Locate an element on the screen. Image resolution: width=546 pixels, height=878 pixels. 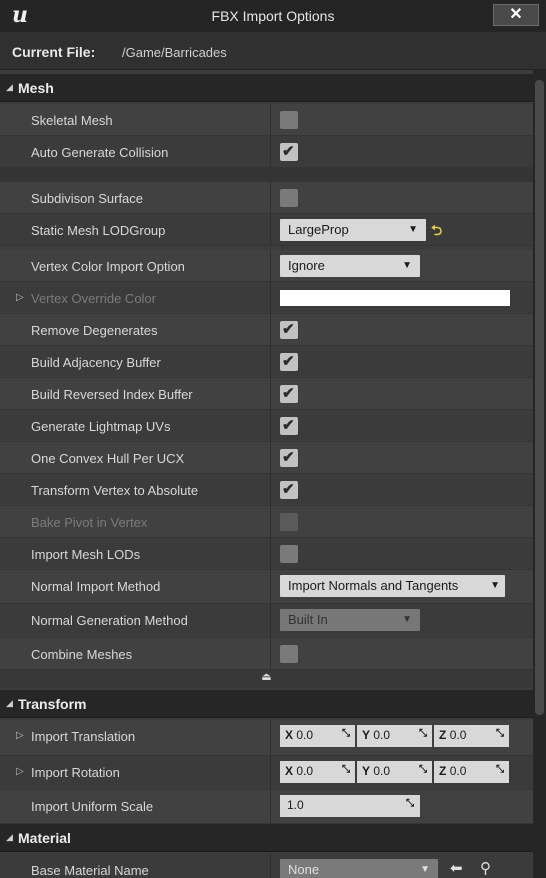
reset-to-default-icon: ⮌ is located at coordinates (436, 232).